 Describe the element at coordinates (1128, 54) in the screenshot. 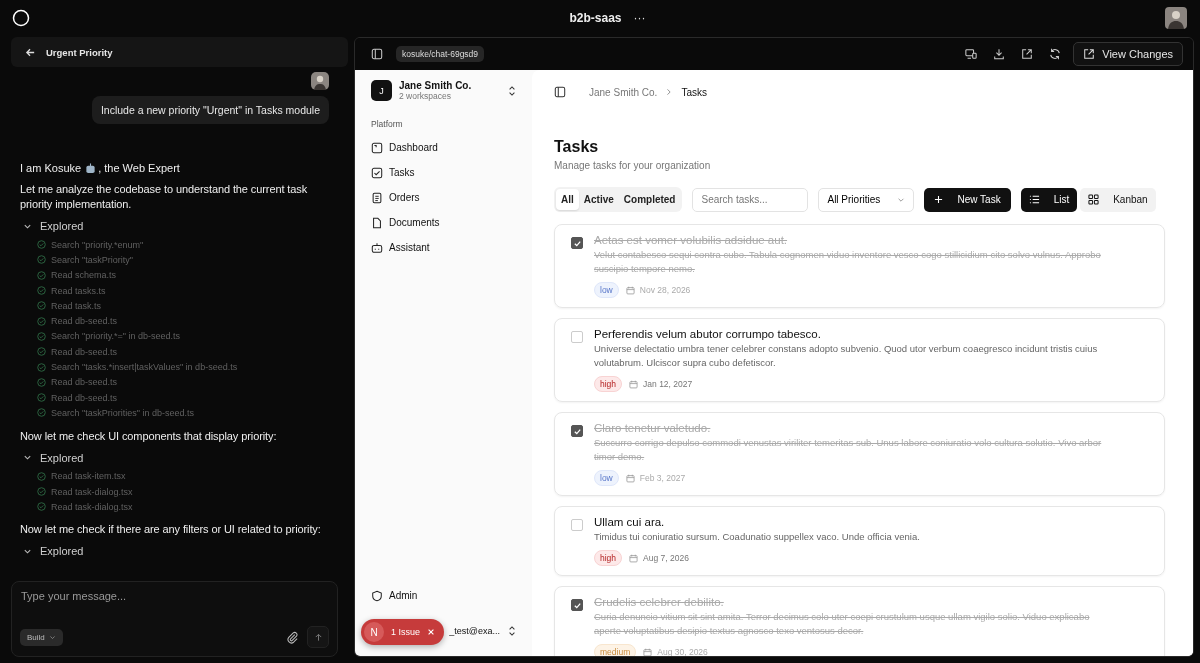

I see `view-changes-button: View Changes` at that location.